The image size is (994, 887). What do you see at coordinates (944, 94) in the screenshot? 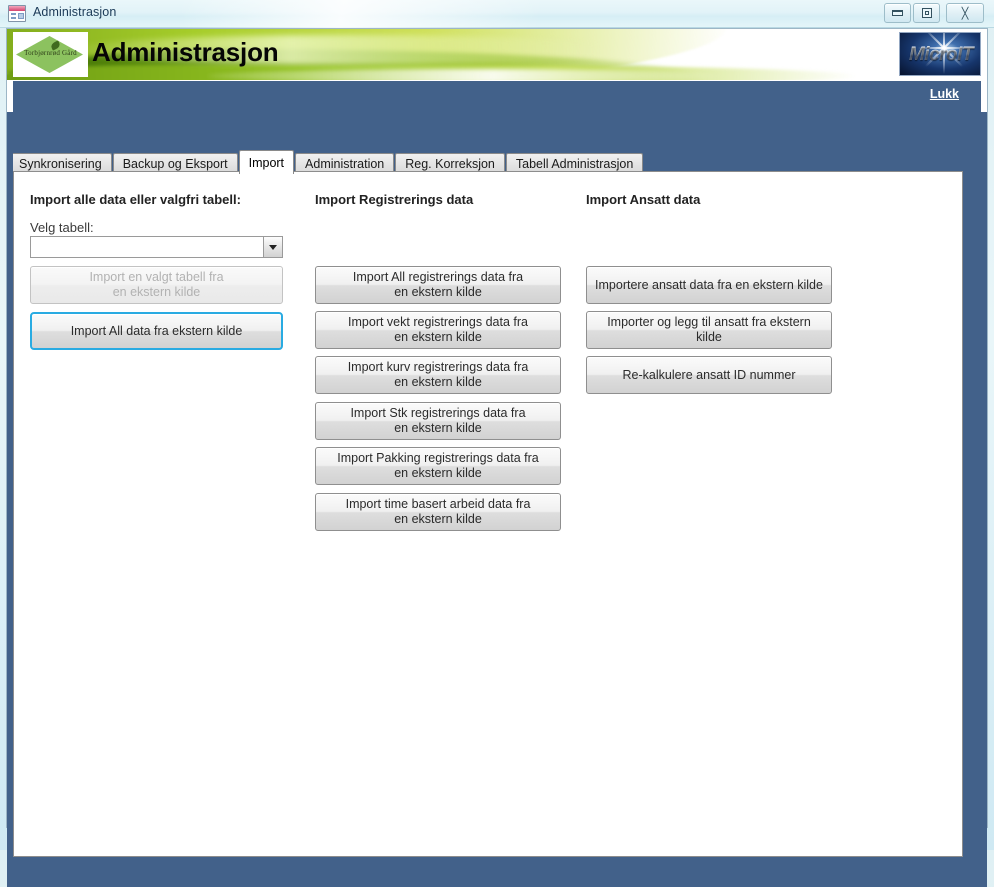
I see `close-link: Lukk` at bounding box center [944, 94].